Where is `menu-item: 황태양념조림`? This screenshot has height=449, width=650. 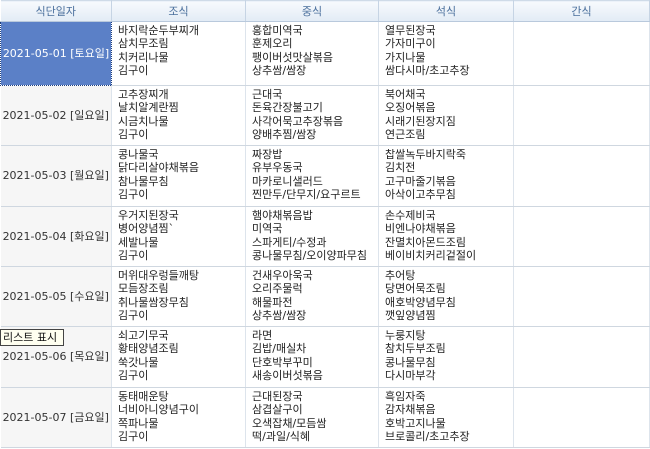
menu-item: 황태양념조림 is located at coordinates (148, 349).